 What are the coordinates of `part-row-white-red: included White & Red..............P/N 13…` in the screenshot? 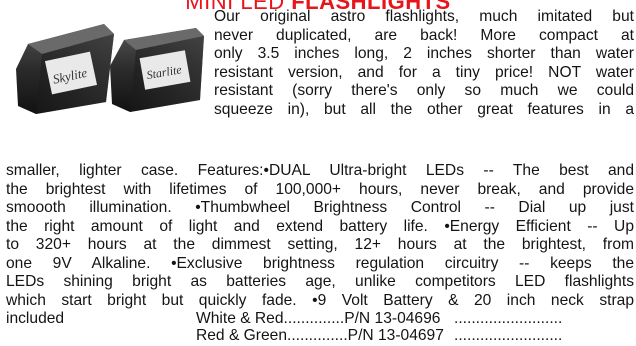 It's located at (320, 319).